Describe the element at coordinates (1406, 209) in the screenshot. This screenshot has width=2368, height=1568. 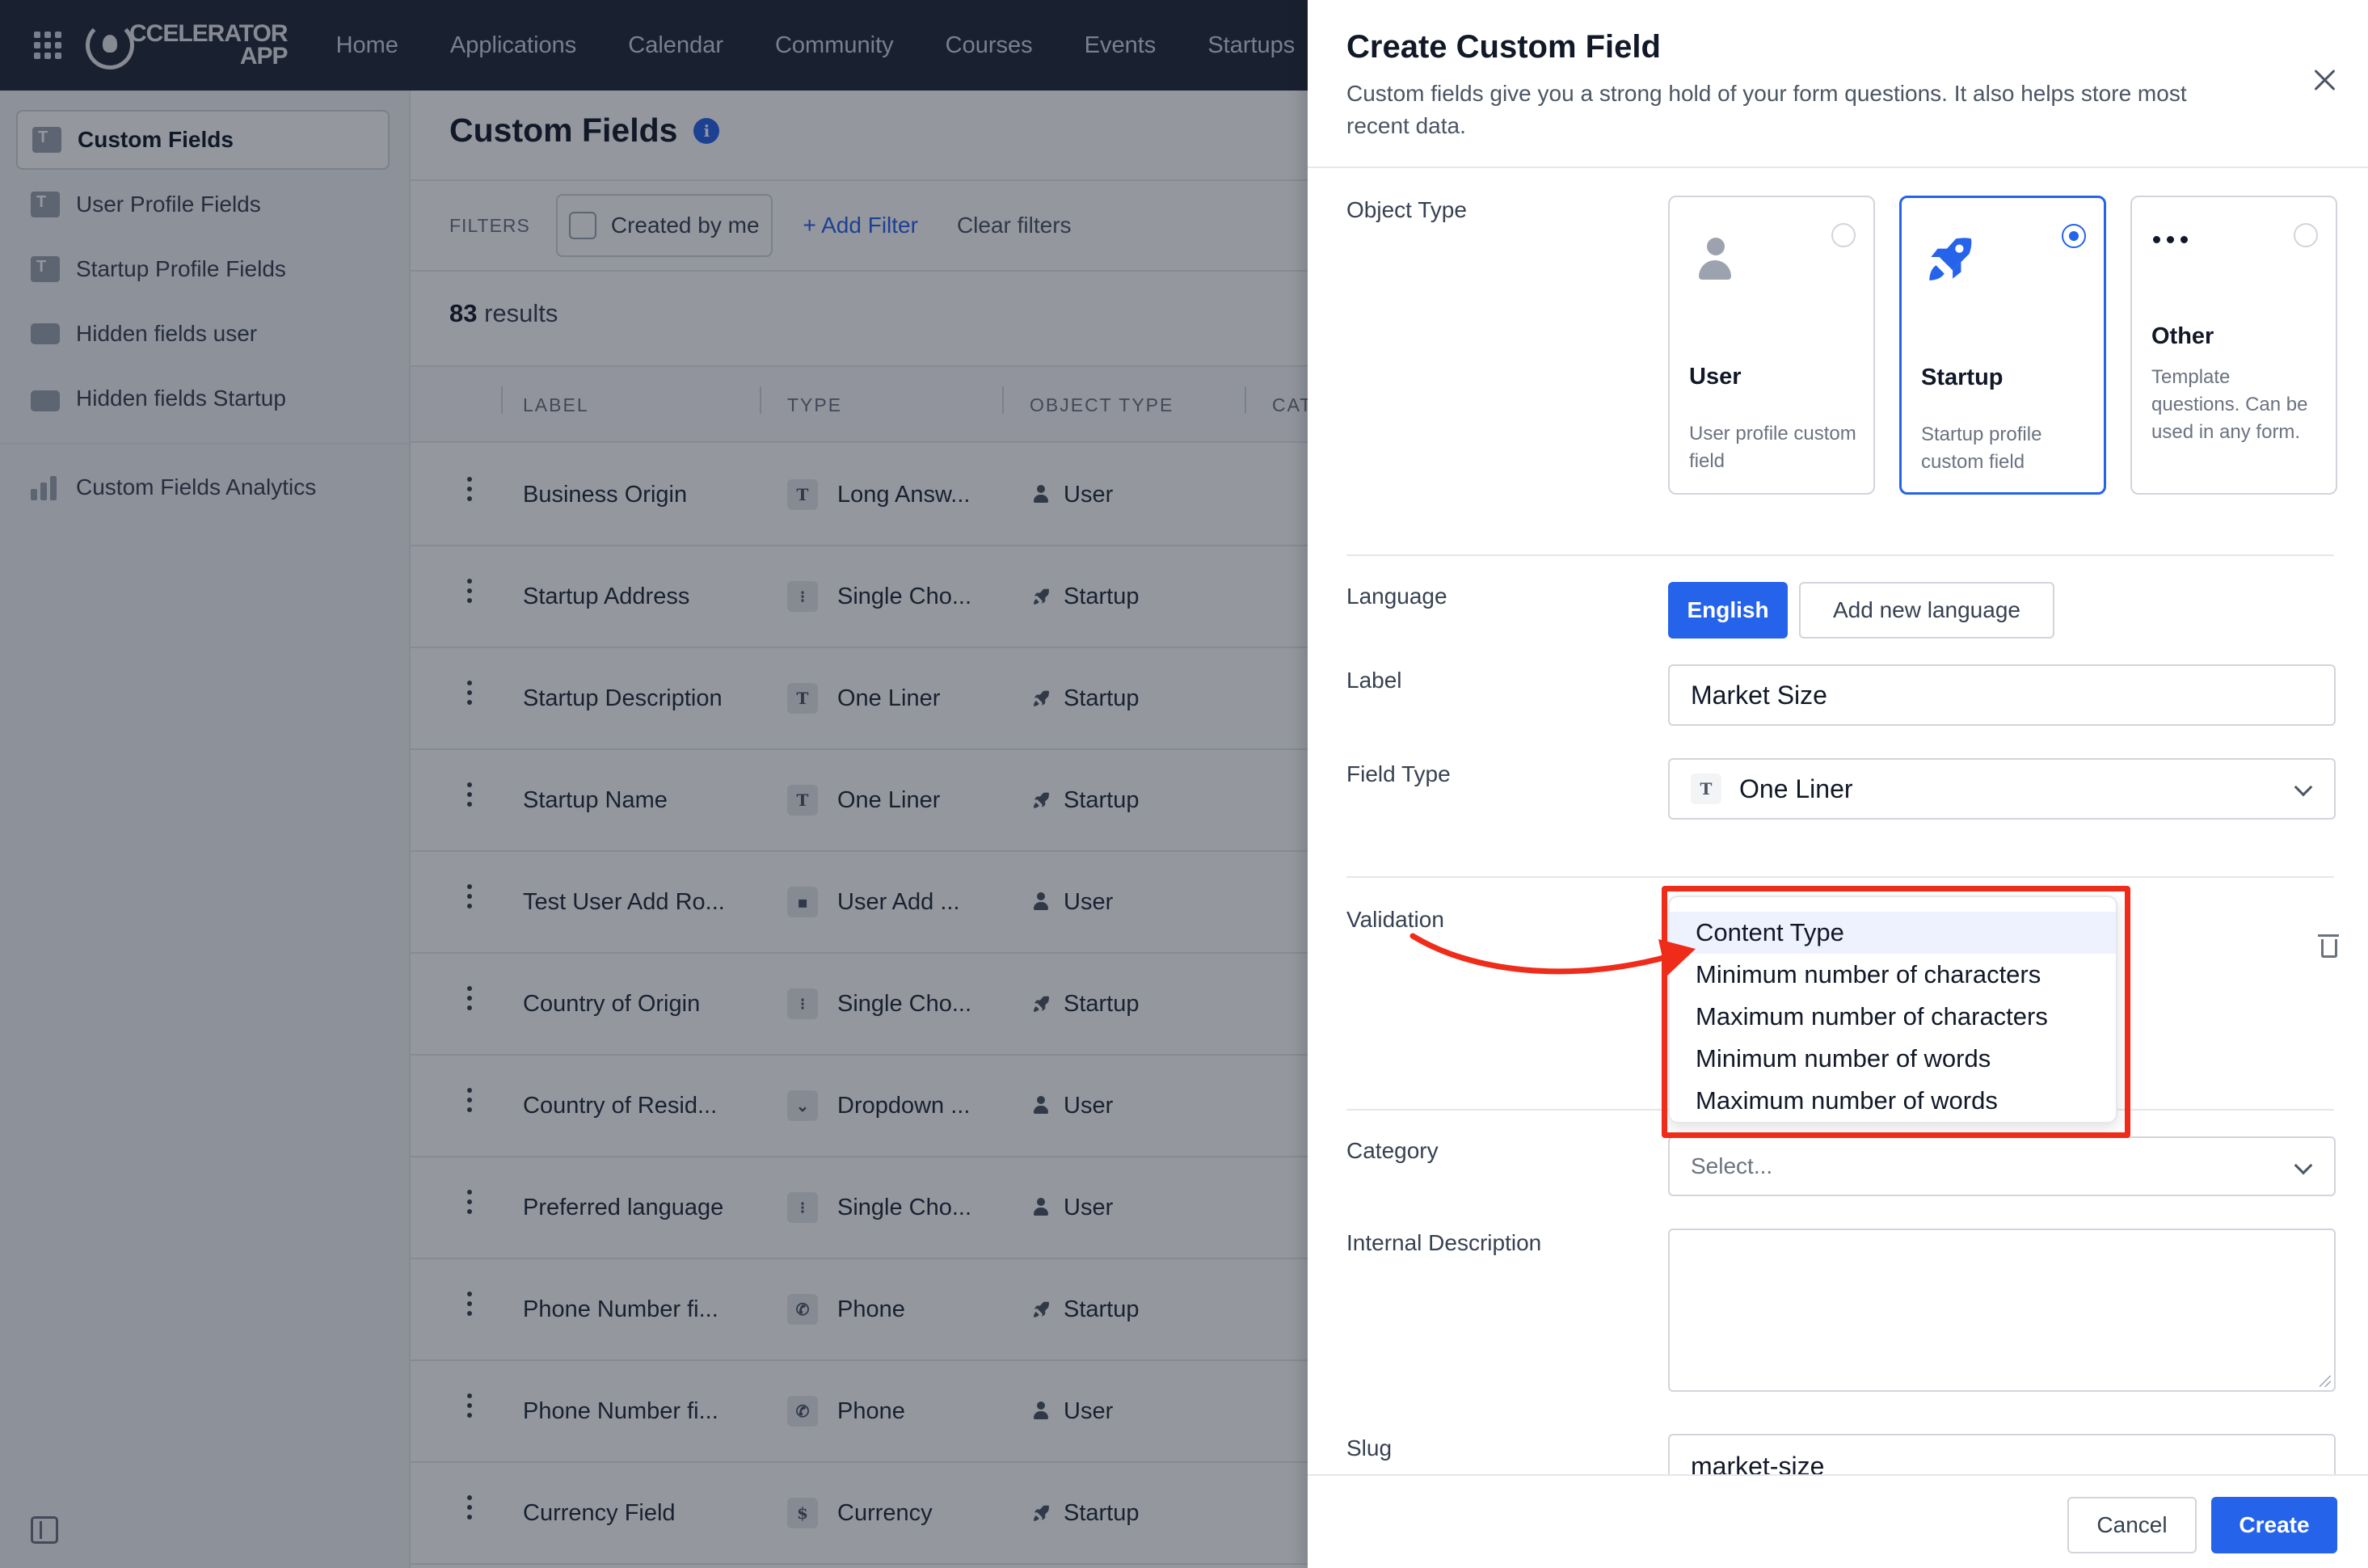
I see `object-type-label: Object Type` at that location.